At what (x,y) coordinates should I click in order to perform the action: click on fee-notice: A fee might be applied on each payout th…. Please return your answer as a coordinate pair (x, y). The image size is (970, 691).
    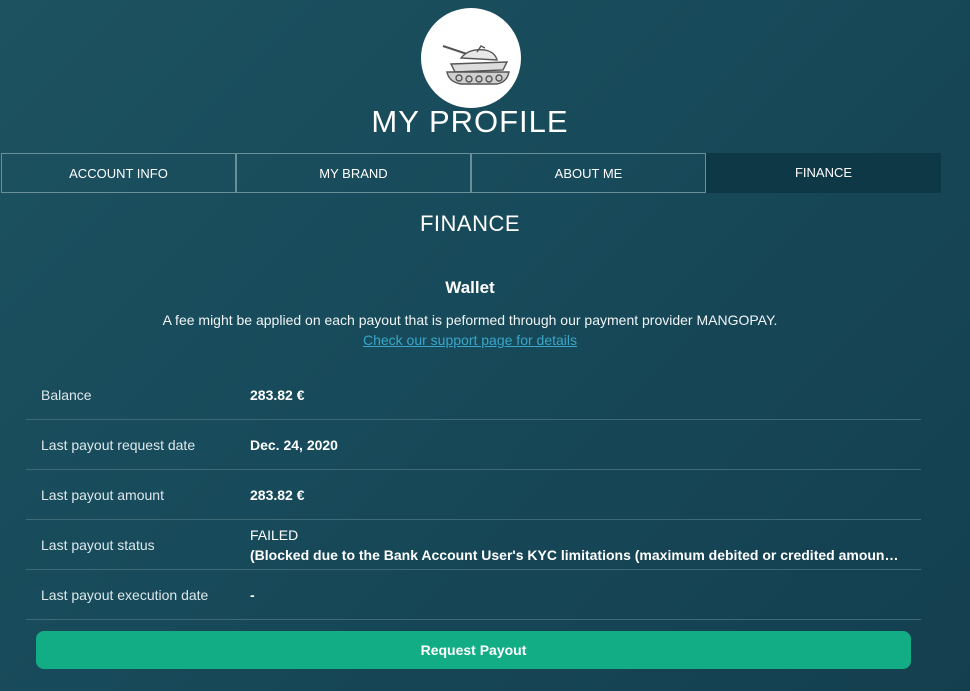
    Looking at the image, I should click on (470, 320).